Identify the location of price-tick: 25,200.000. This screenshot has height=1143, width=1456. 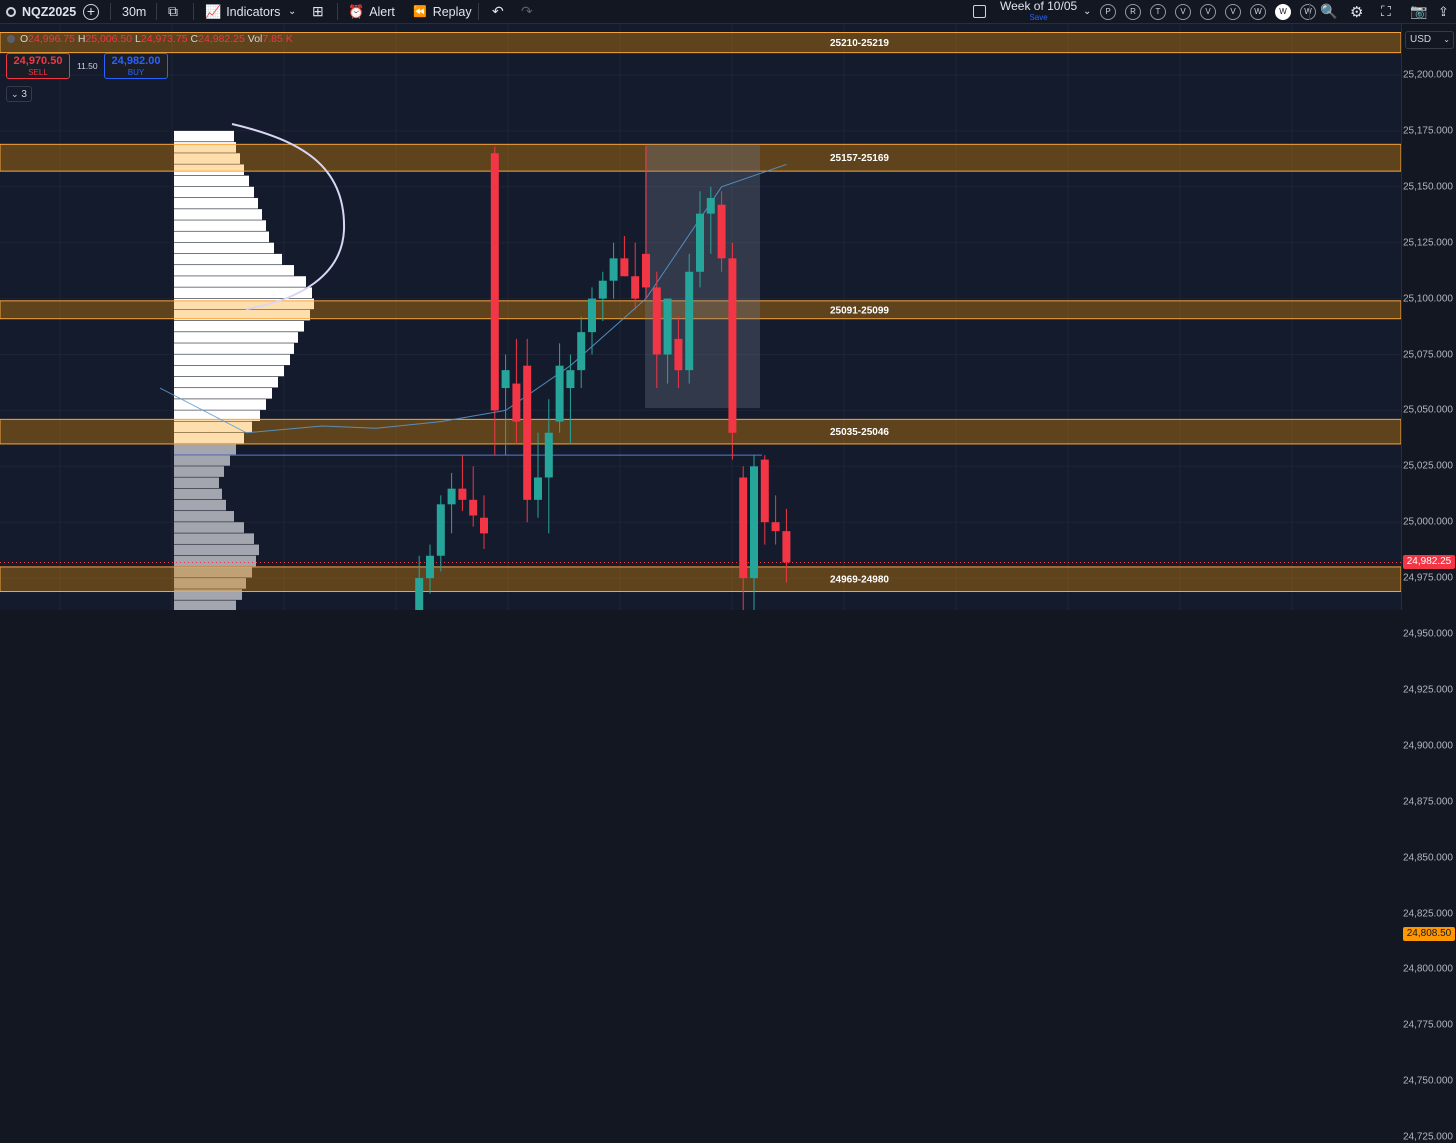
(1427, 75).